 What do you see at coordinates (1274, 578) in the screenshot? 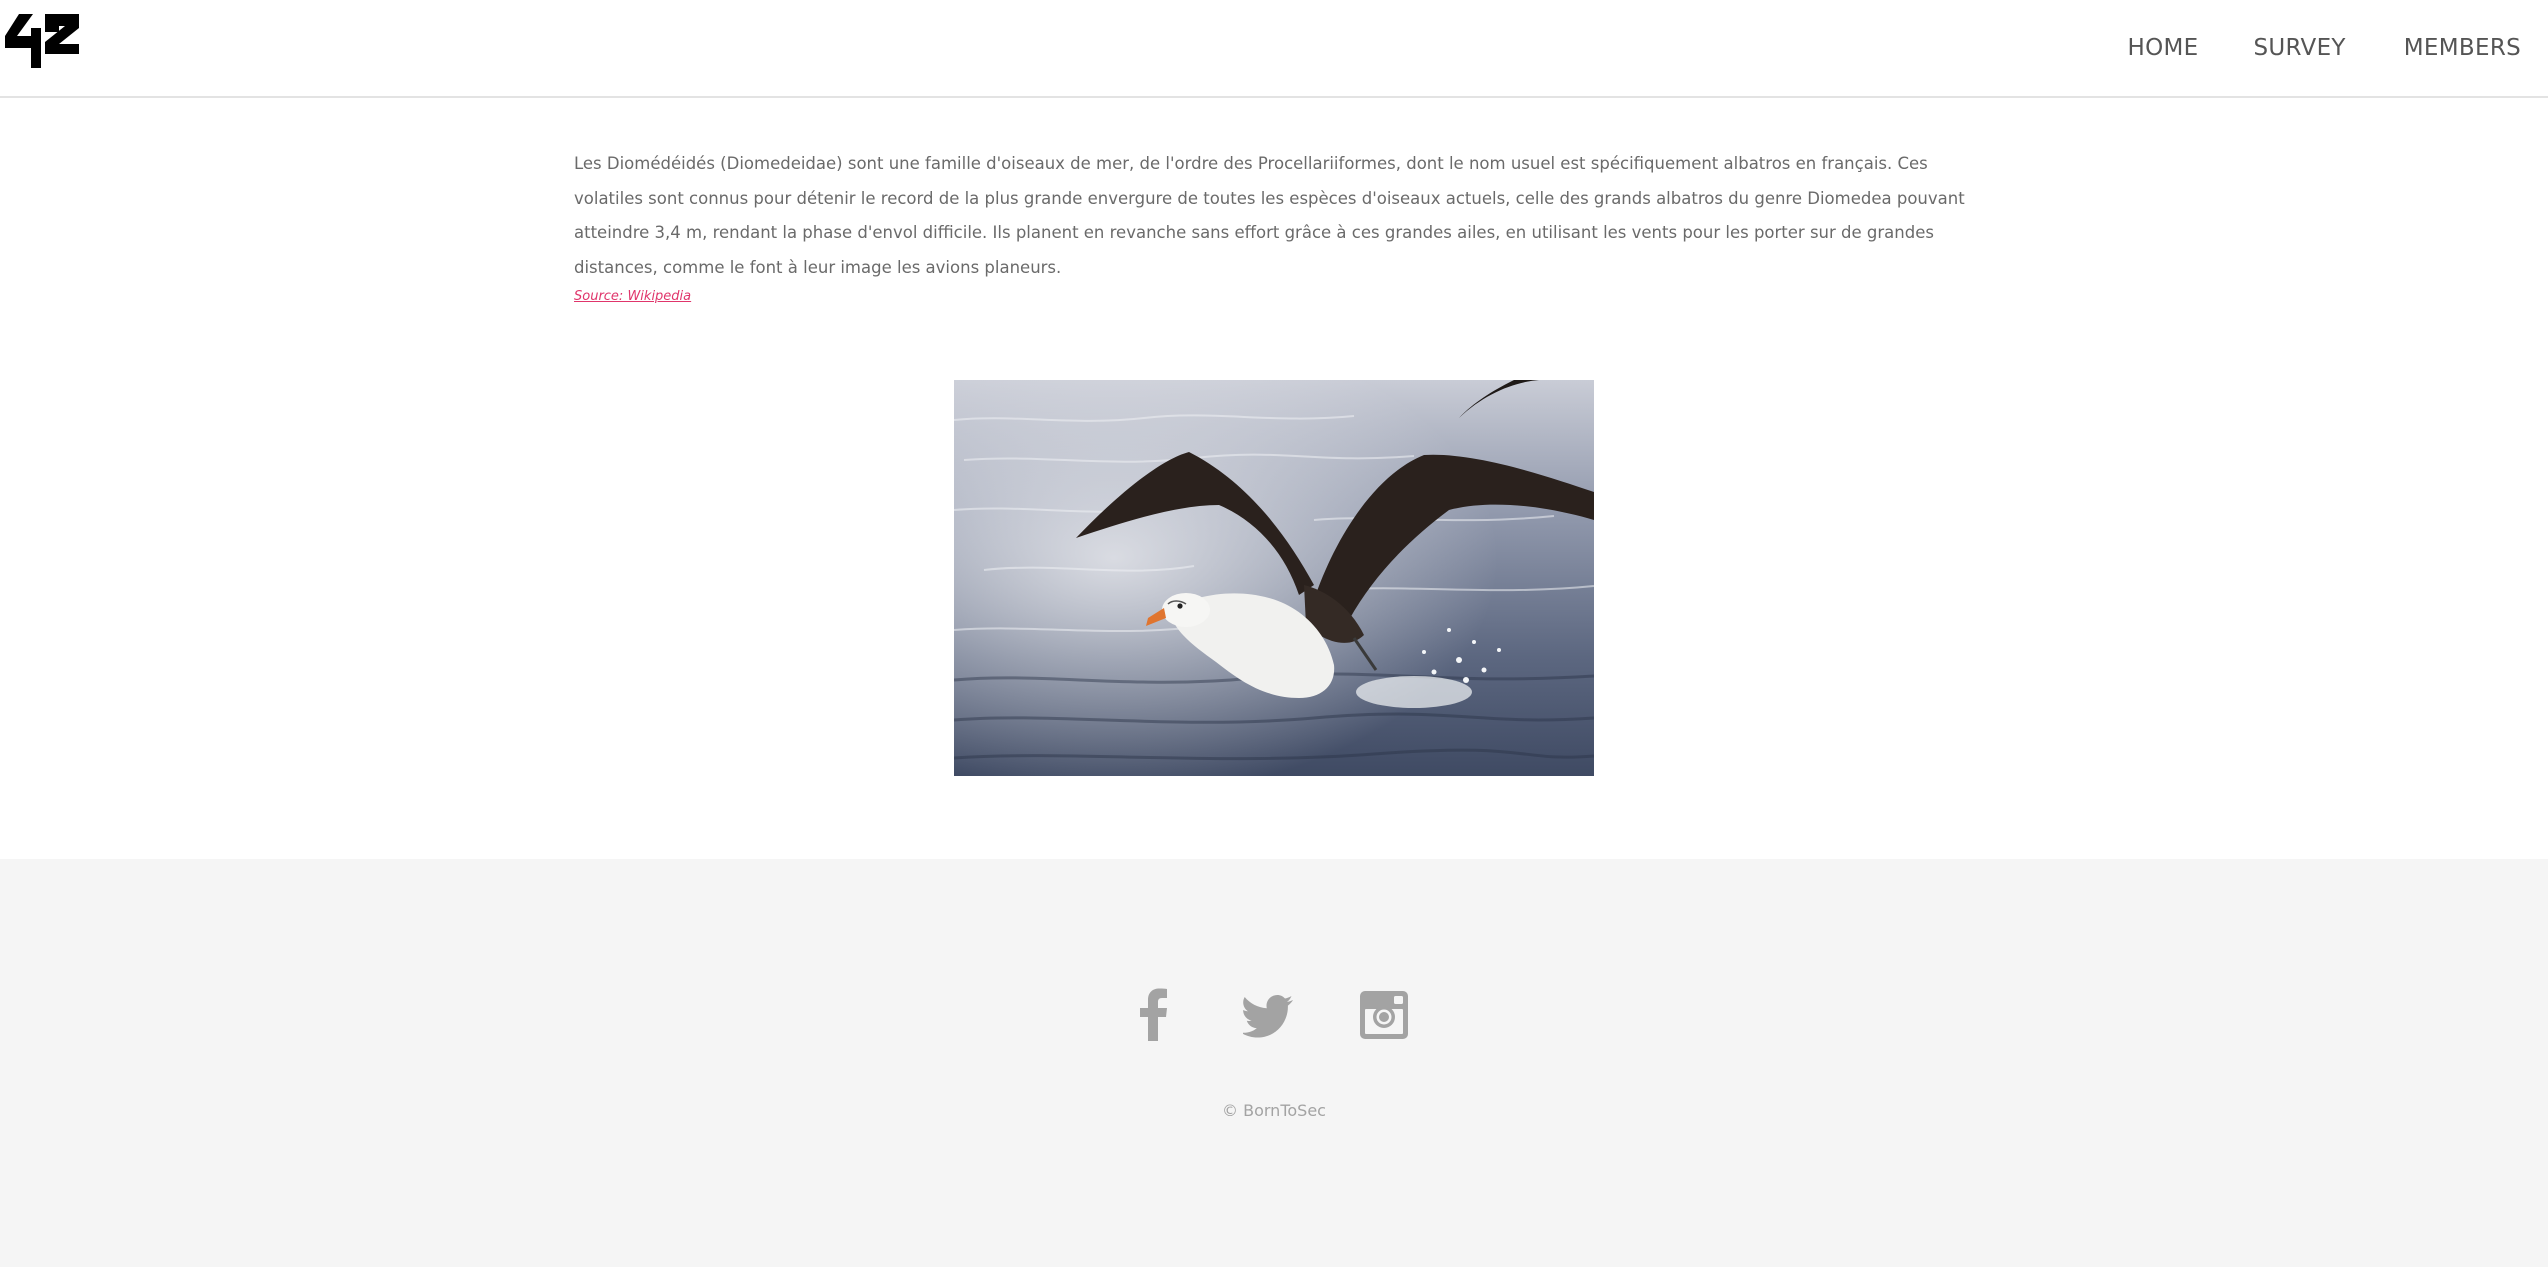
I see `albatross-photo` at bounding box center [1274, 578].